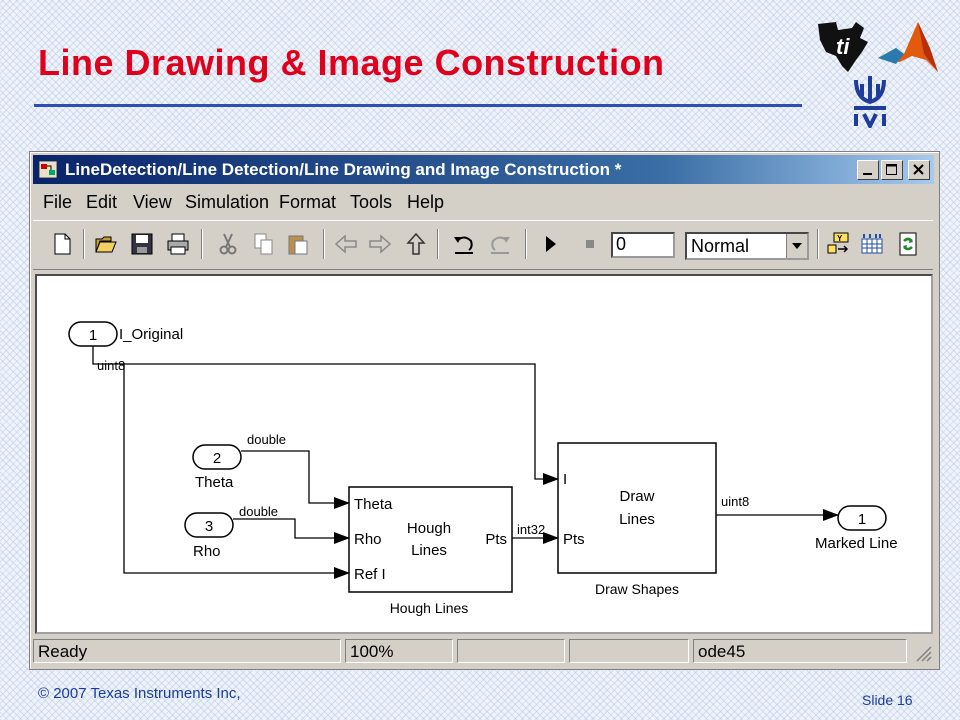  I want to click on inport-rho: 3, so click(209, 525).